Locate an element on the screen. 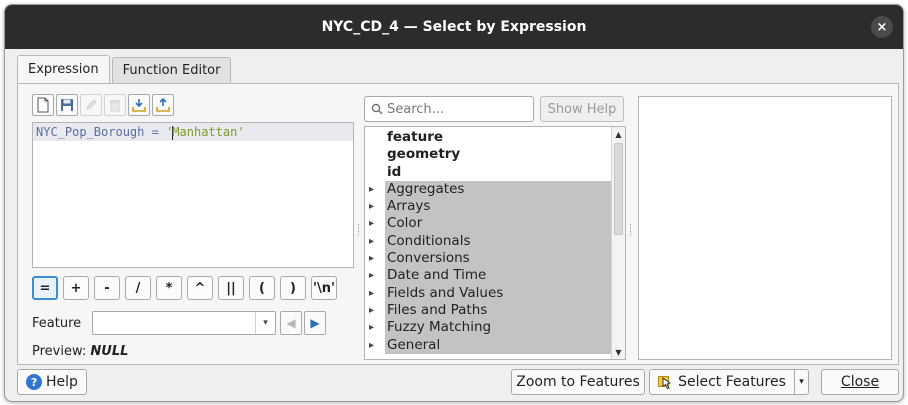 The image size is (908, 405). expression-string-value: Manhattan' is located at coordinates (208, 132).